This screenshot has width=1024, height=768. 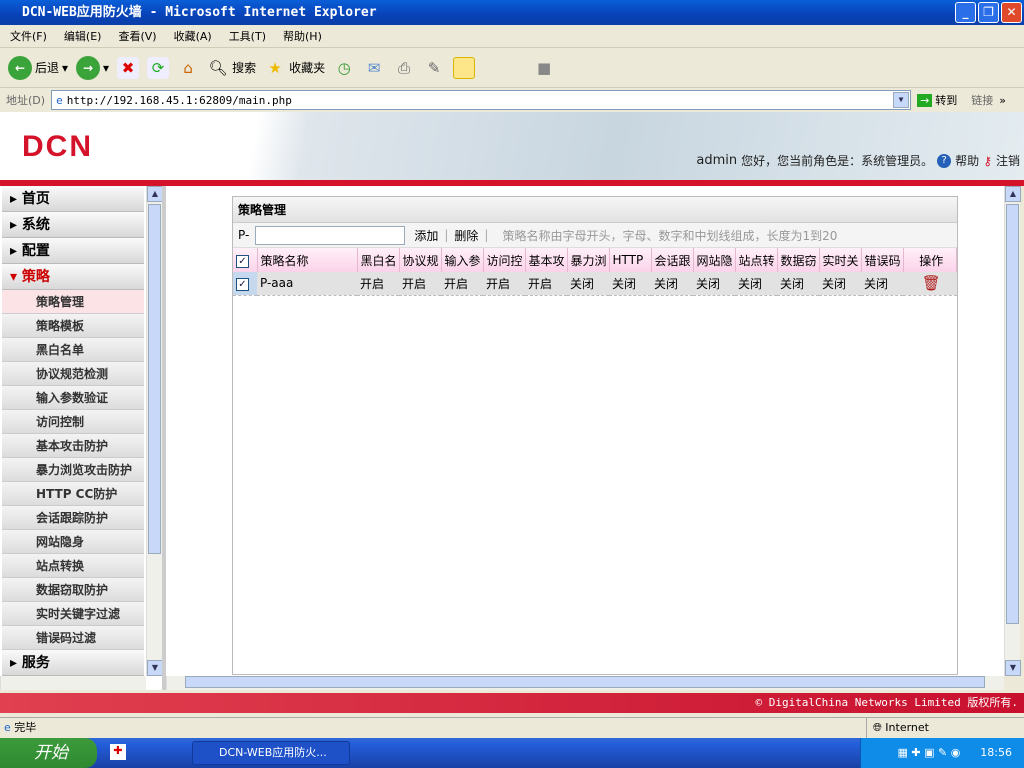 I want to click on column-header: 协议规, so click(x=420, y=260).